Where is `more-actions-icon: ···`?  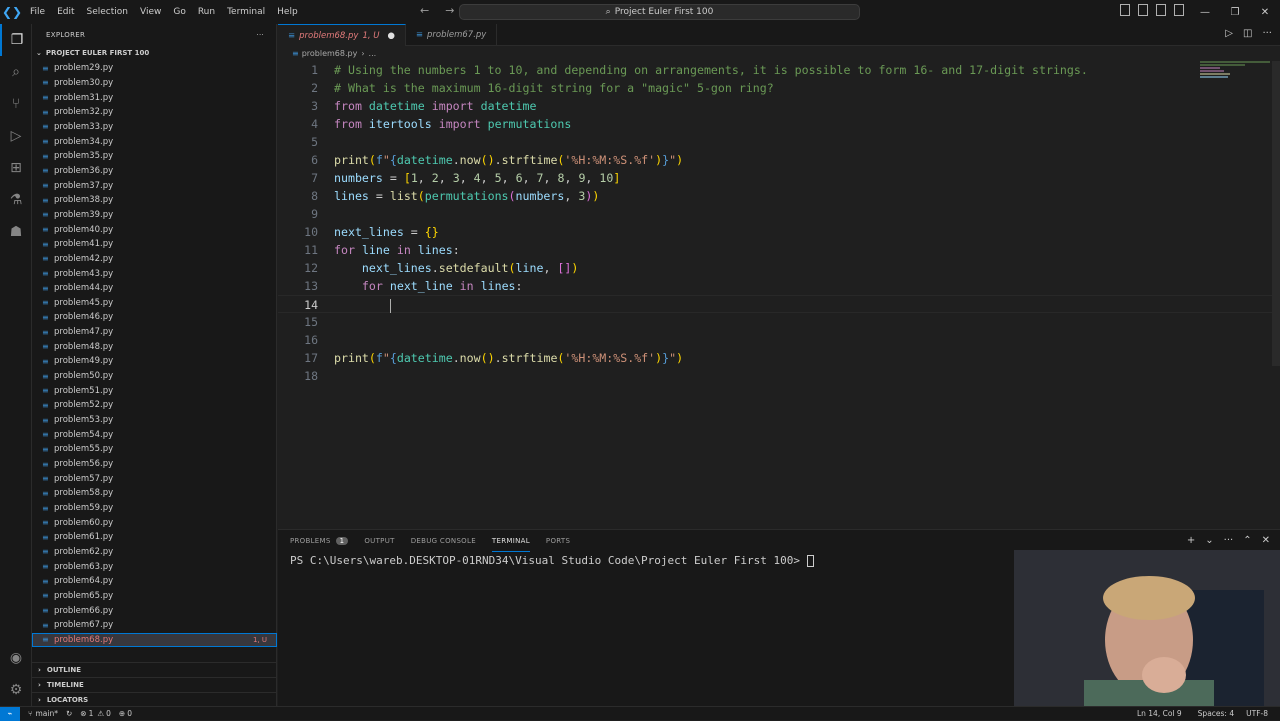
more-actions-icon: ··· is located at coordinates (260, 35).